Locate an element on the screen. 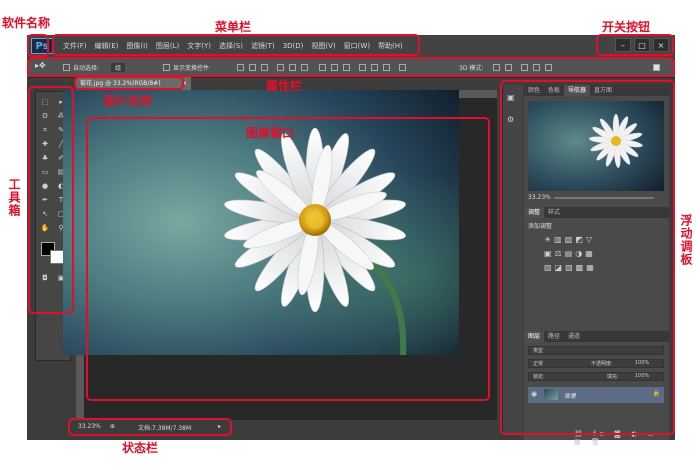 The width and height of the screenshot is (700, 470). close-button: × is located at coordinates (661, 45).